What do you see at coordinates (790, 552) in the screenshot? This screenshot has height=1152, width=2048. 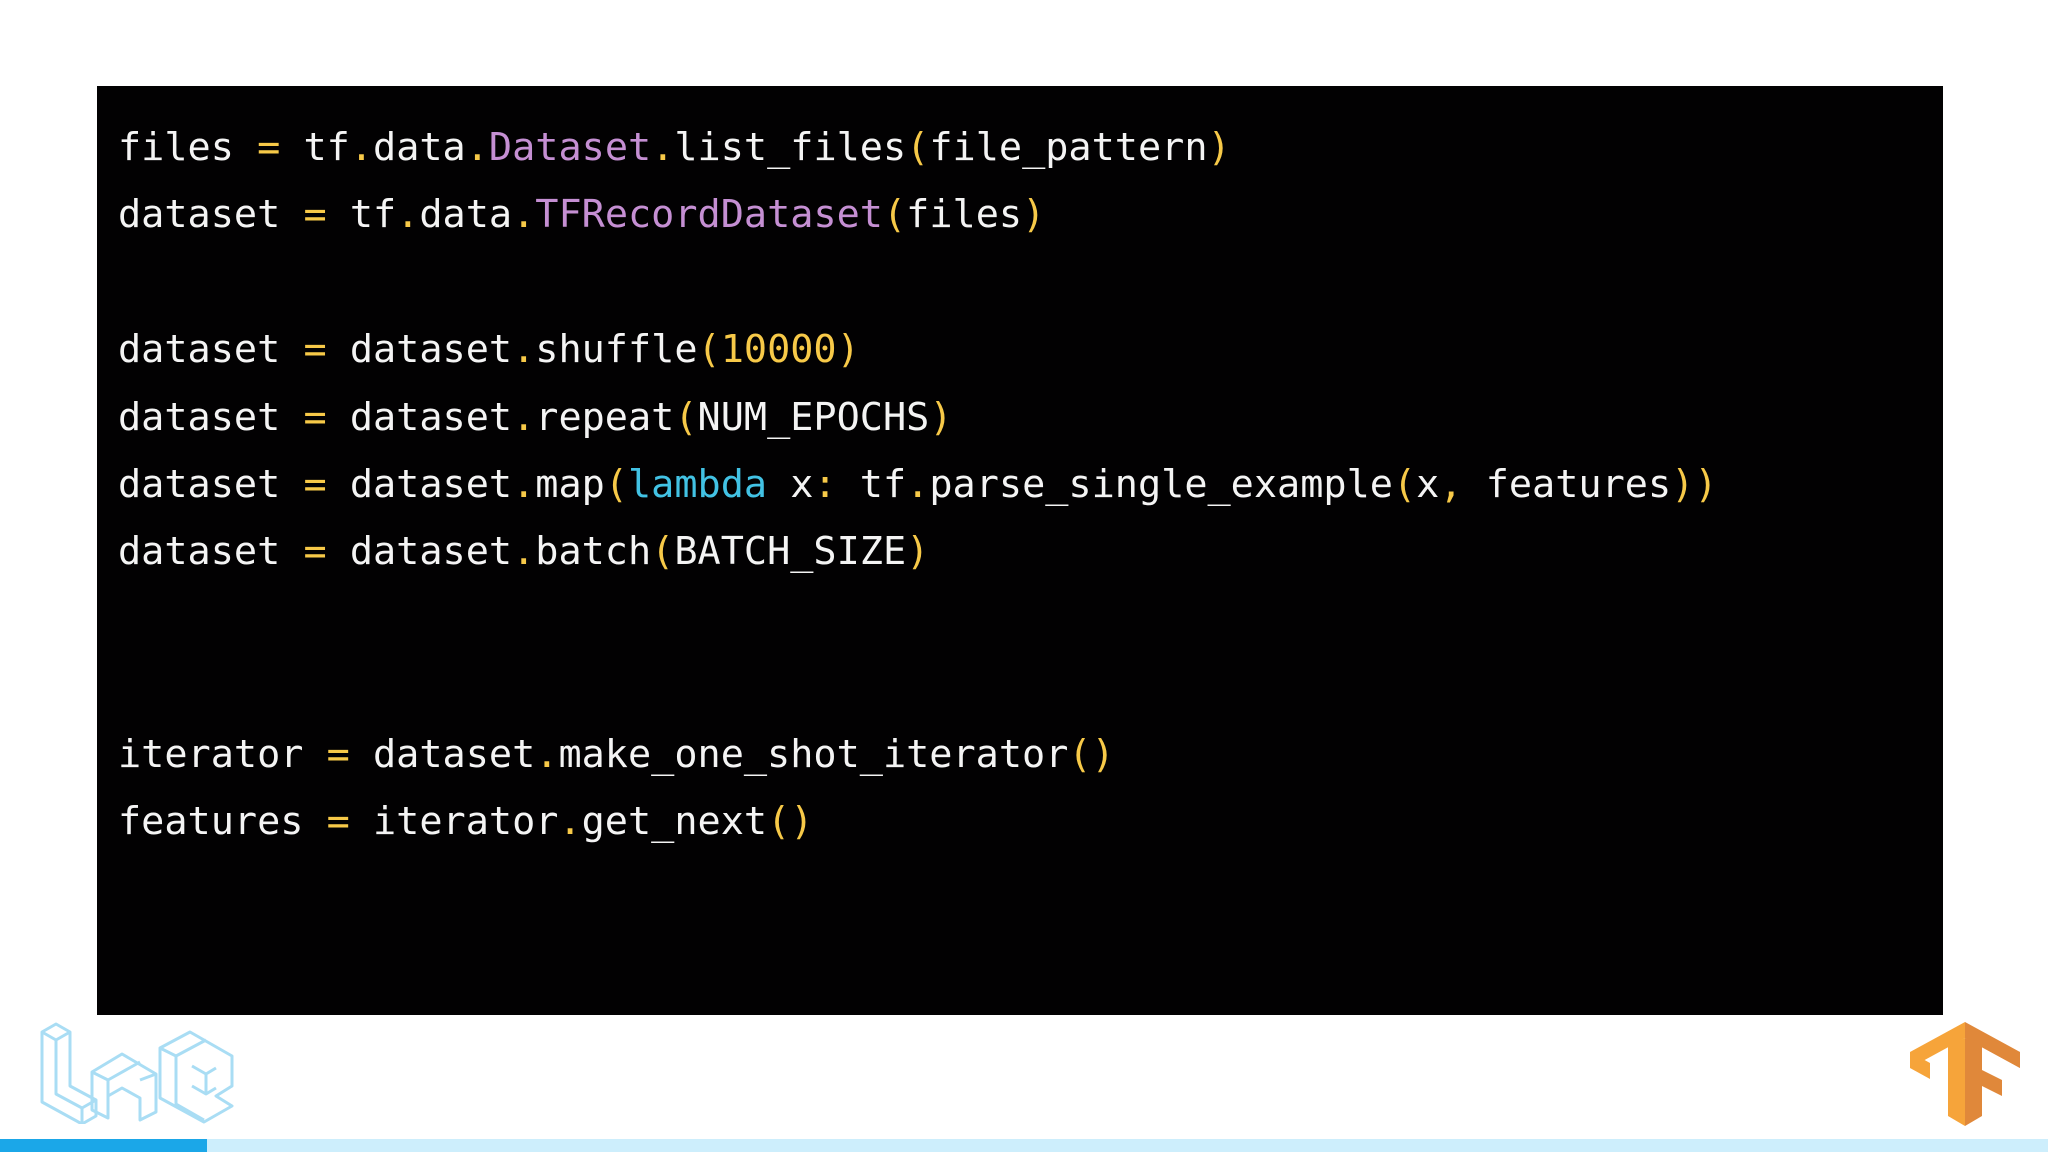 I see `code-token: BATCH_SIZE` at bounding box center [790, 552].